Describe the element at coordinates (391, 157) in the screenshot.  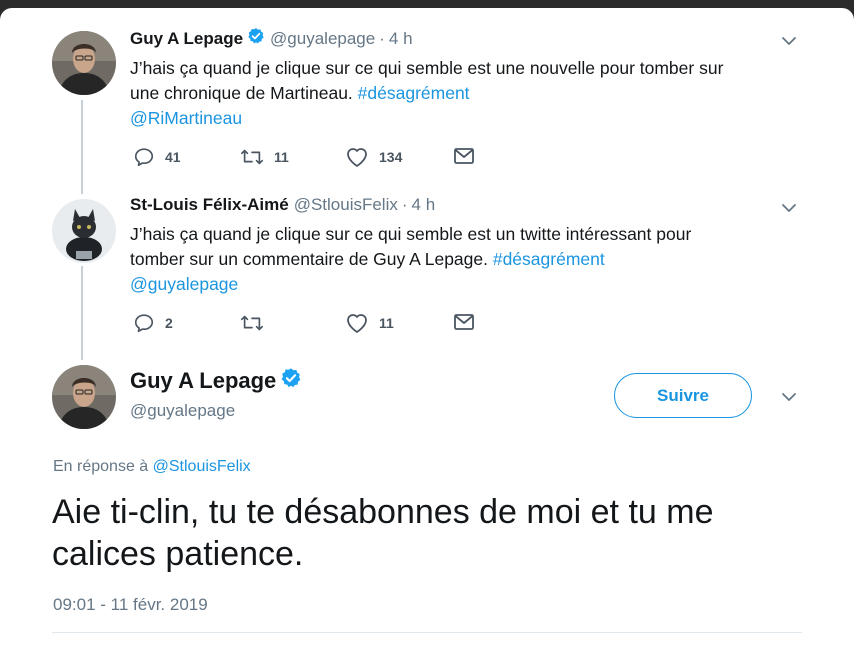
I see `like-count: 134` at that location.